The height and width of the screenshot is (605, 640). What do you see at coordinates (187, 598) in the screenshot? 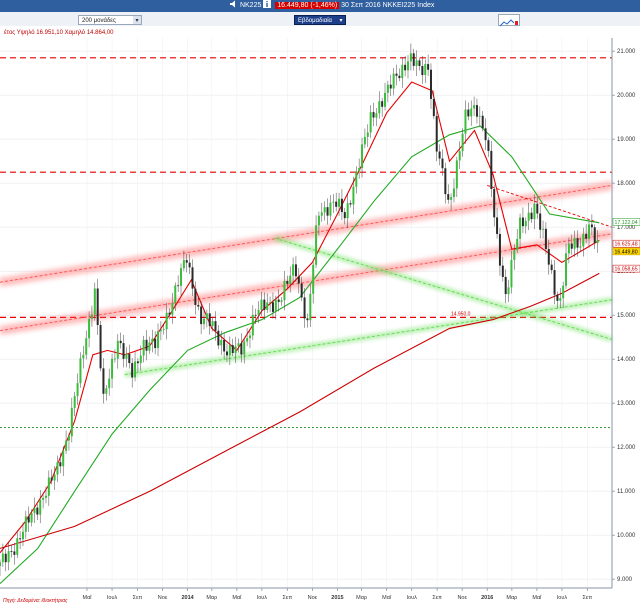
I see `x-tick-label: 2014` at bounding box center [187, 598].